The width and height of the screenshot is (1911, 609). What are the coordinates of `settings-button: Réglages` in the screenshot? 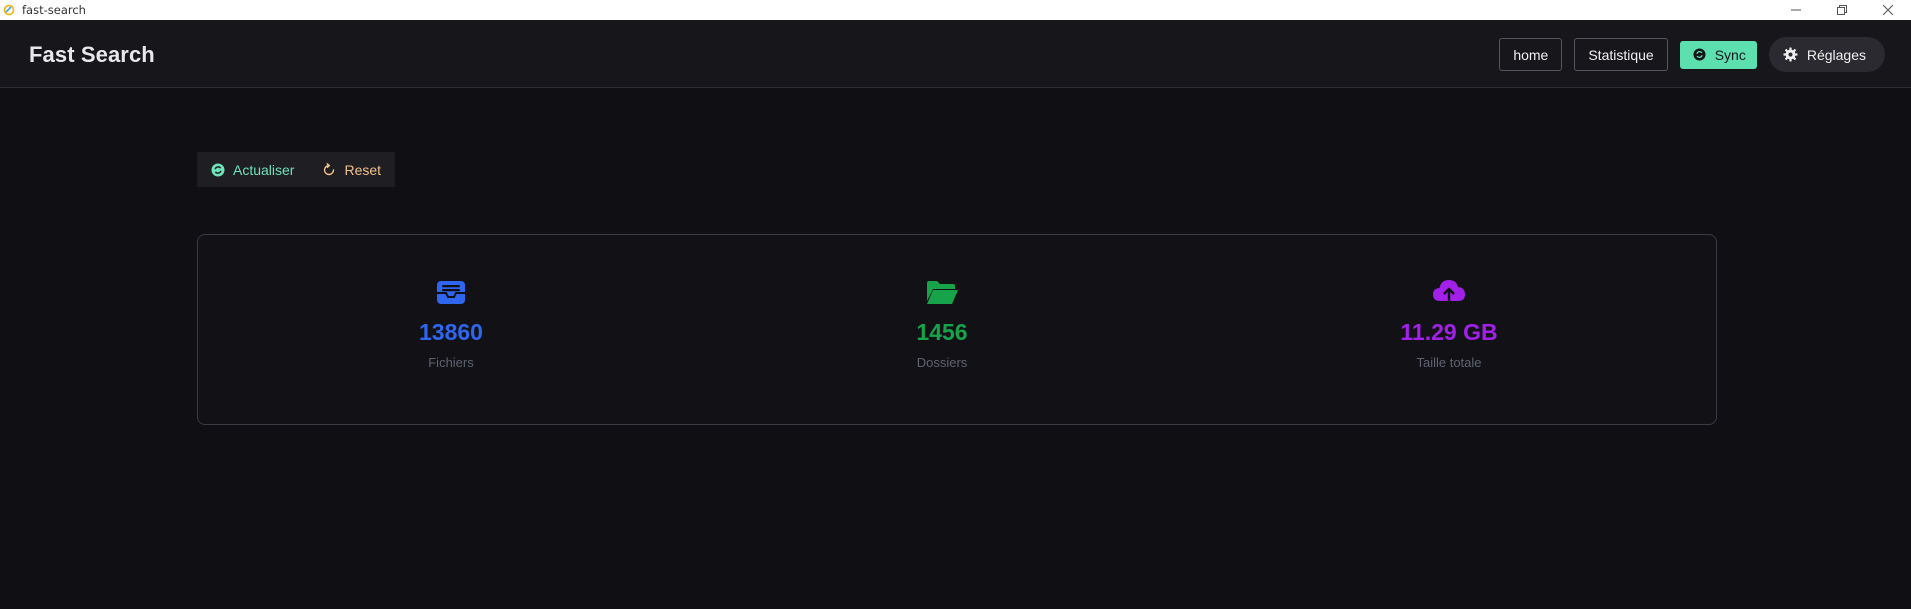 It's located at (1826, 54).